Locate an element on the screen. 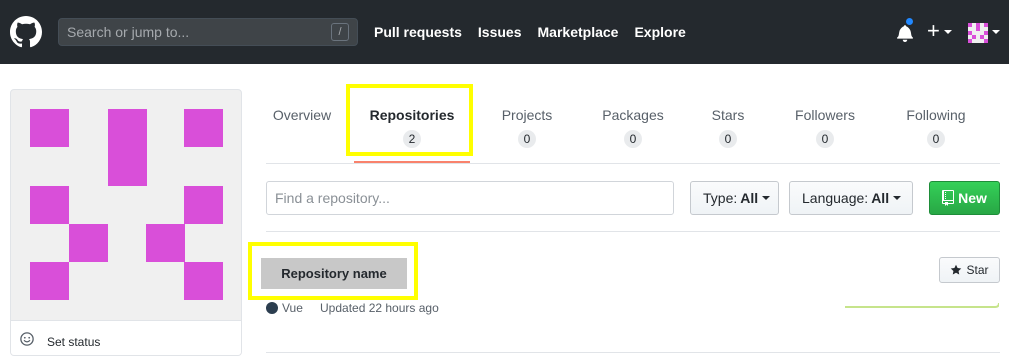 Image resolution: width=1009 pixels, height=360 pixels. activity-sparkline is located at coordinates (922, 305).